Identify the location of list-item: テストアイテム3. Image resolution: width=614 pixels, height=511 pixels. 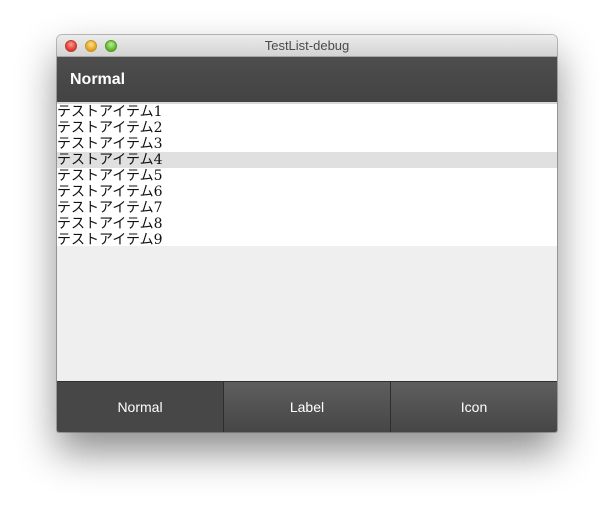
(307, 144).